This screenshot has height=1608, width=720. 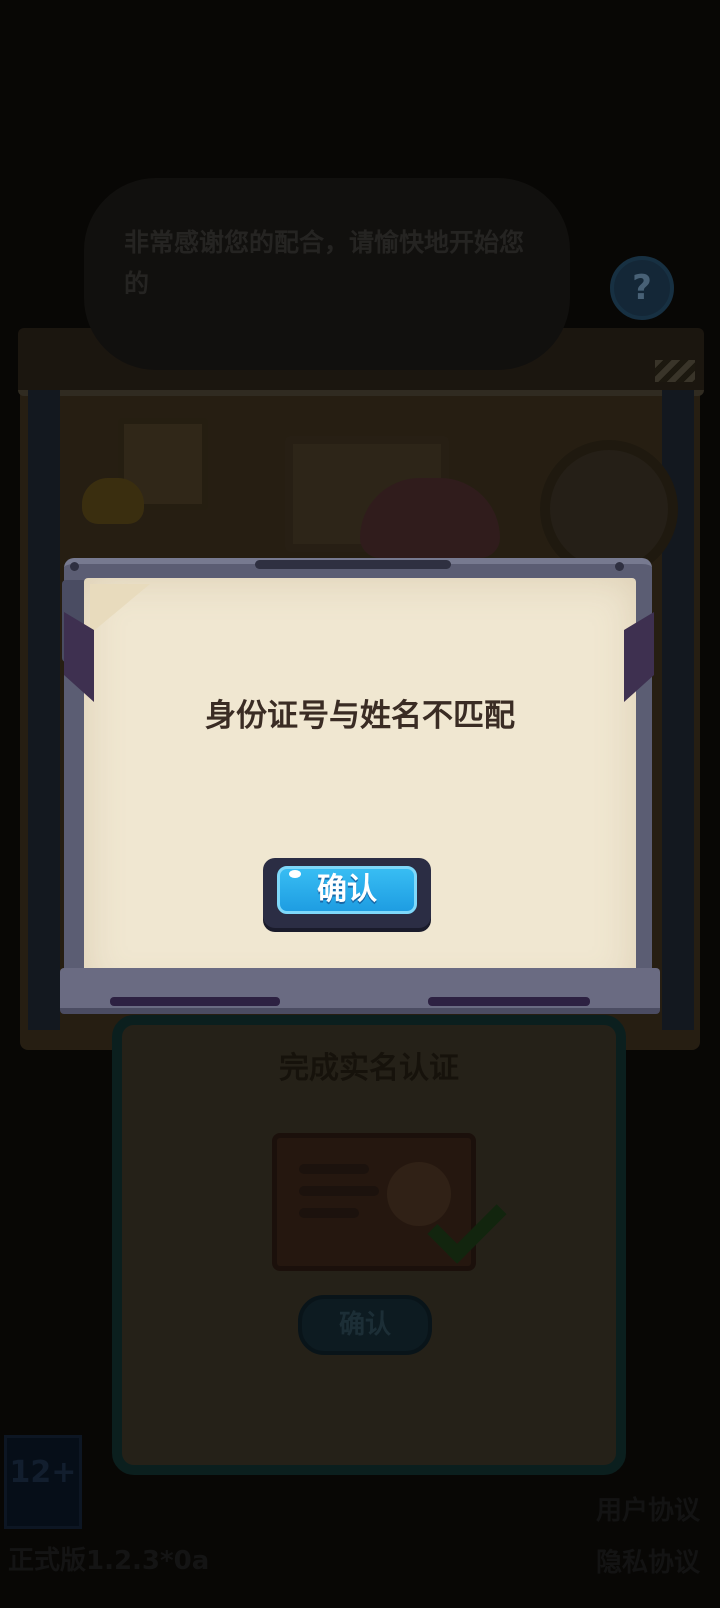 I want to click on shine-decoration, so click(x=295, y=874).